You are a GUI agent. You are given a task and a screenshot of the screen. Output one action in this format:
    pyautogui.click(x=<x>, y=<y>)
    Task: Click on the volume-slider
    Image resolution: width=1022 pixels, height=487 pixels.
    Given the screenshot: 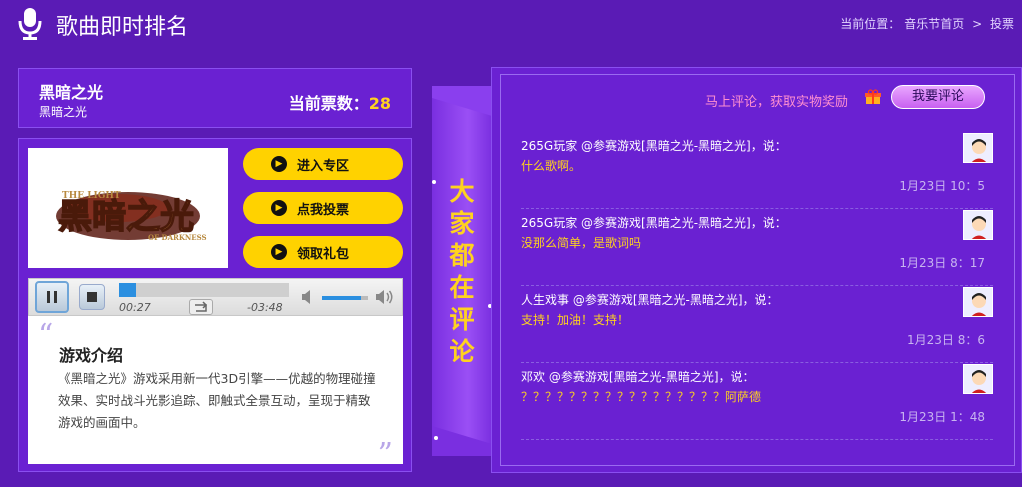 What is the action you would take?
    pyautogui.click(x=345, y=298)
    